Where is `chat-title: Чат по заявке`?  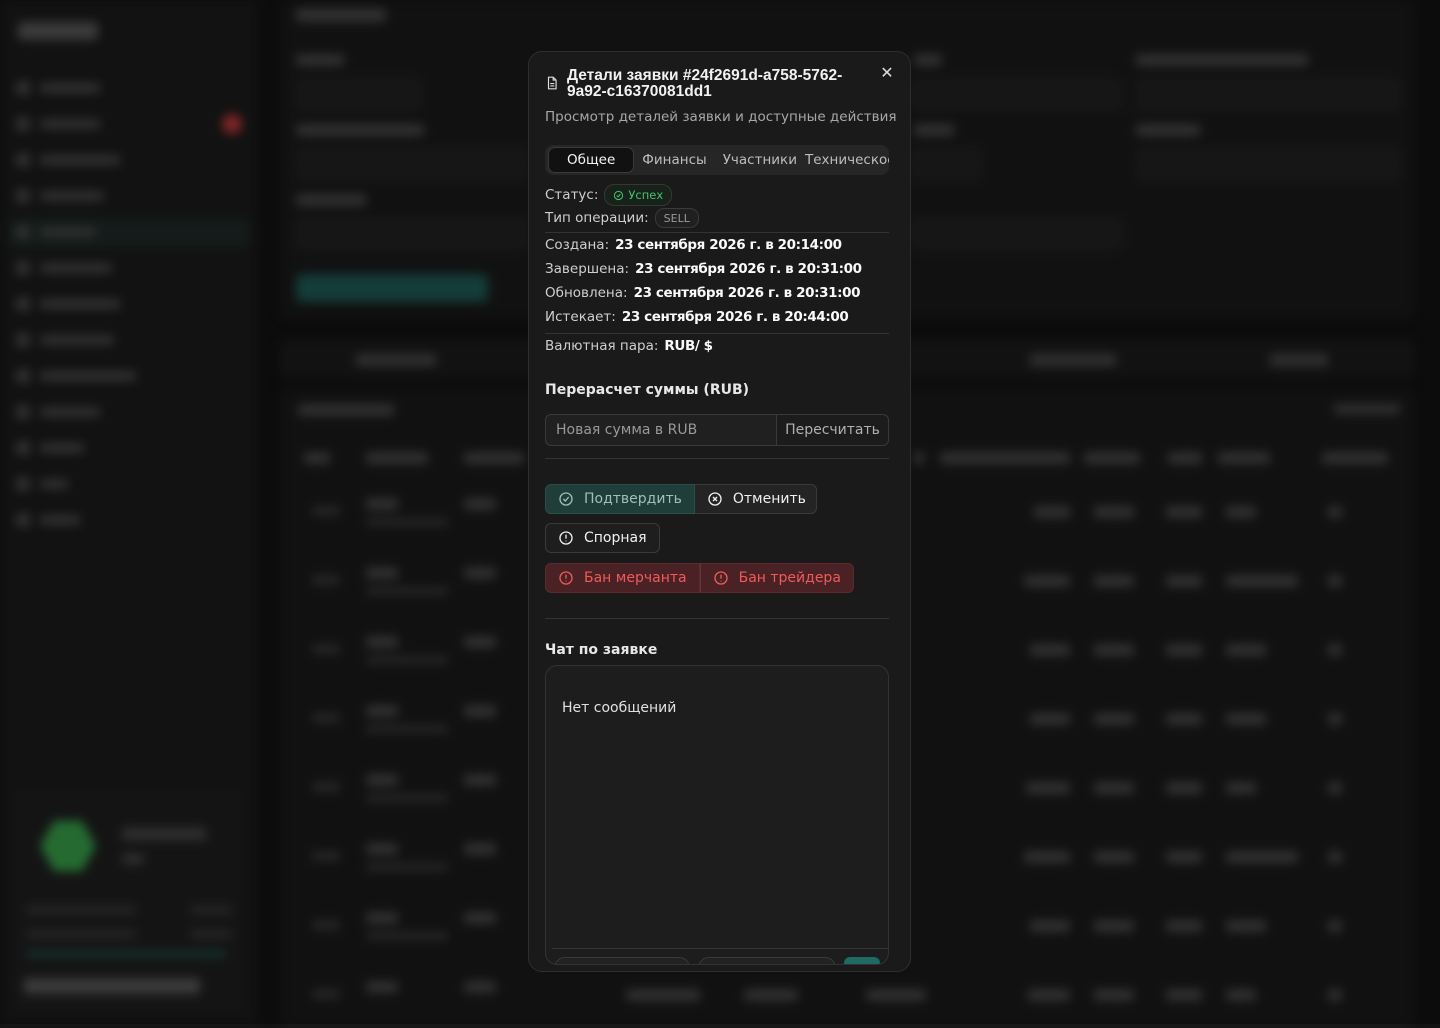 chat-title: Чат по заявке is located at coordinates (601, 650).